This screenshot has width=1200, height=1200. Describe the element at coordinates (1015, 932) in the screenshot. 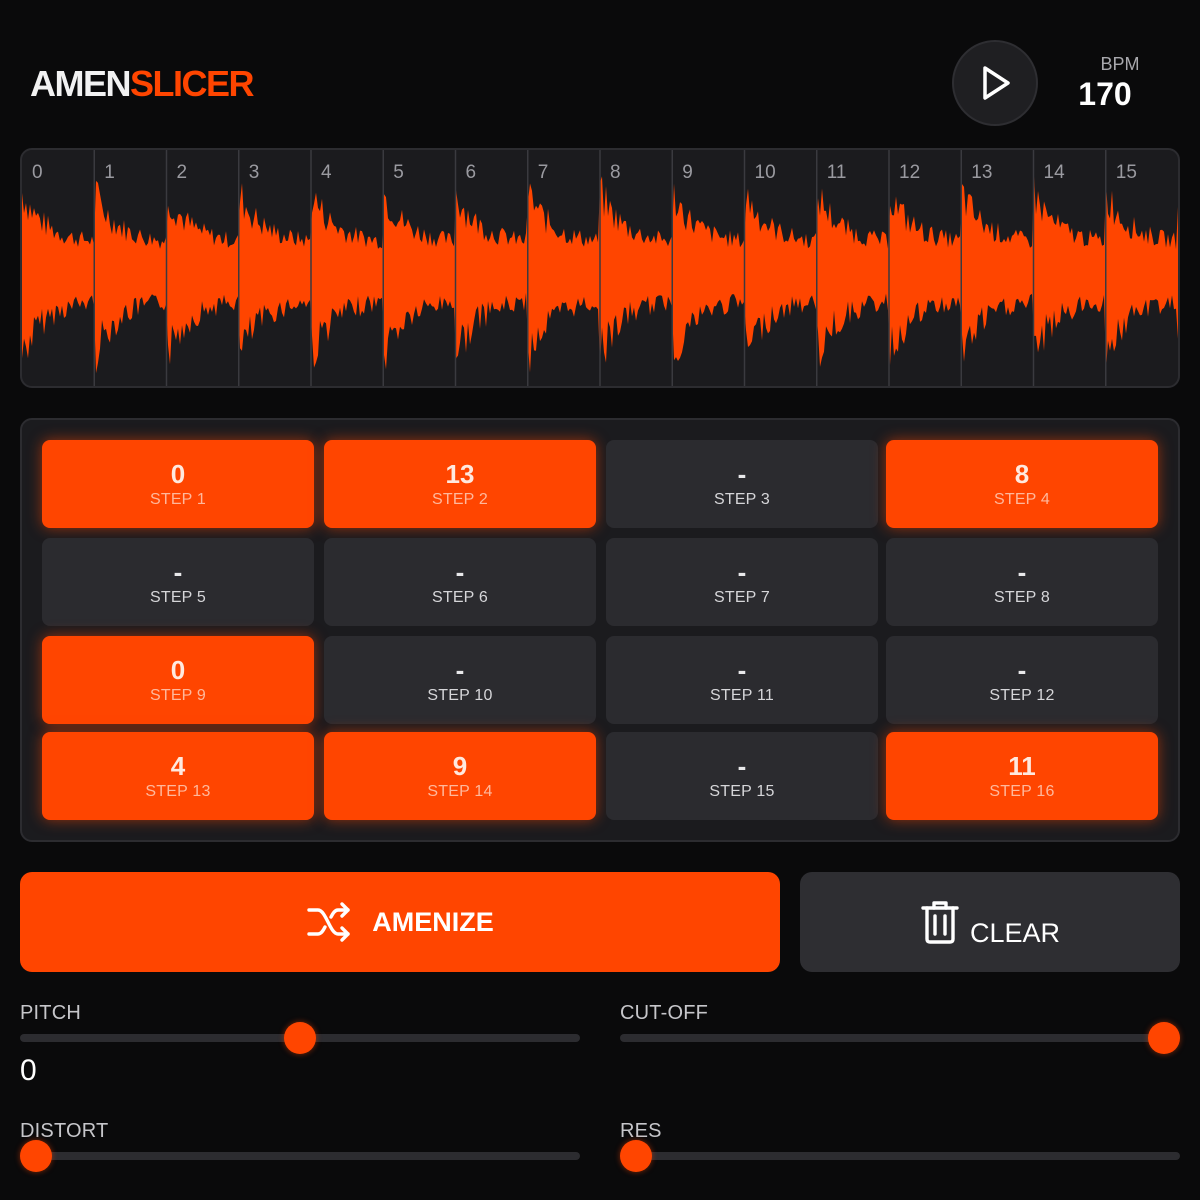

I see `clear-label: CLEAR` at that location.